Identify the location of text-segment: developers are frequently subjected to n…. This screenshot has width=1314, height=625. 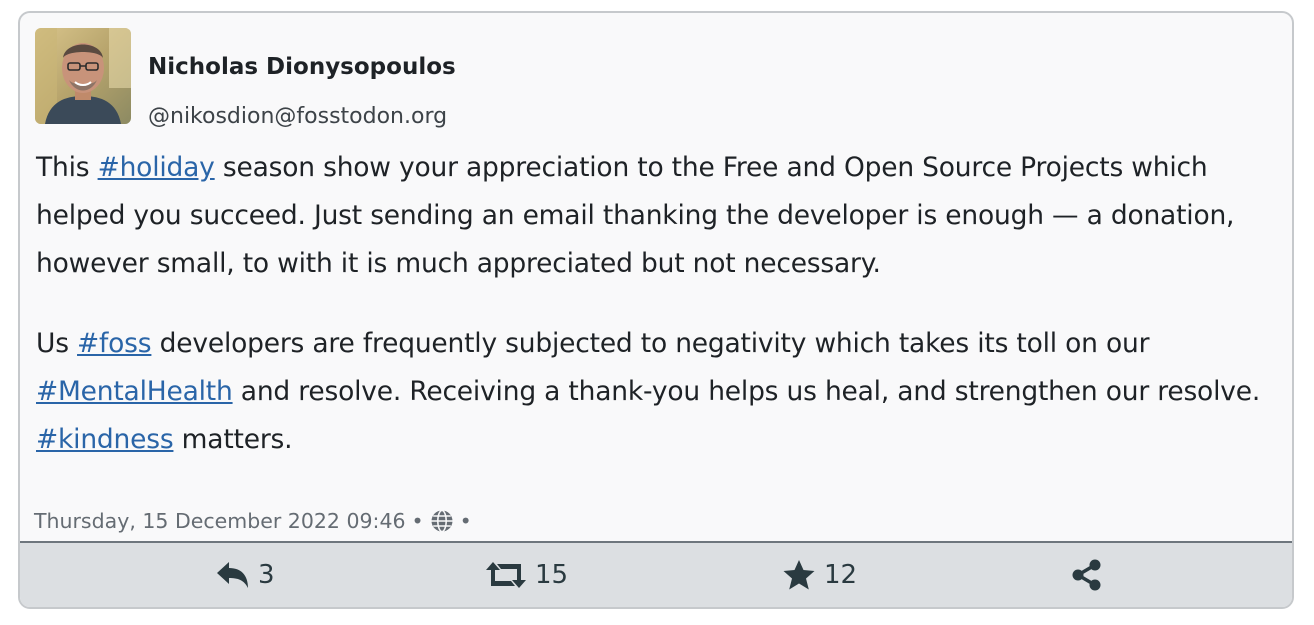
(650, 343).